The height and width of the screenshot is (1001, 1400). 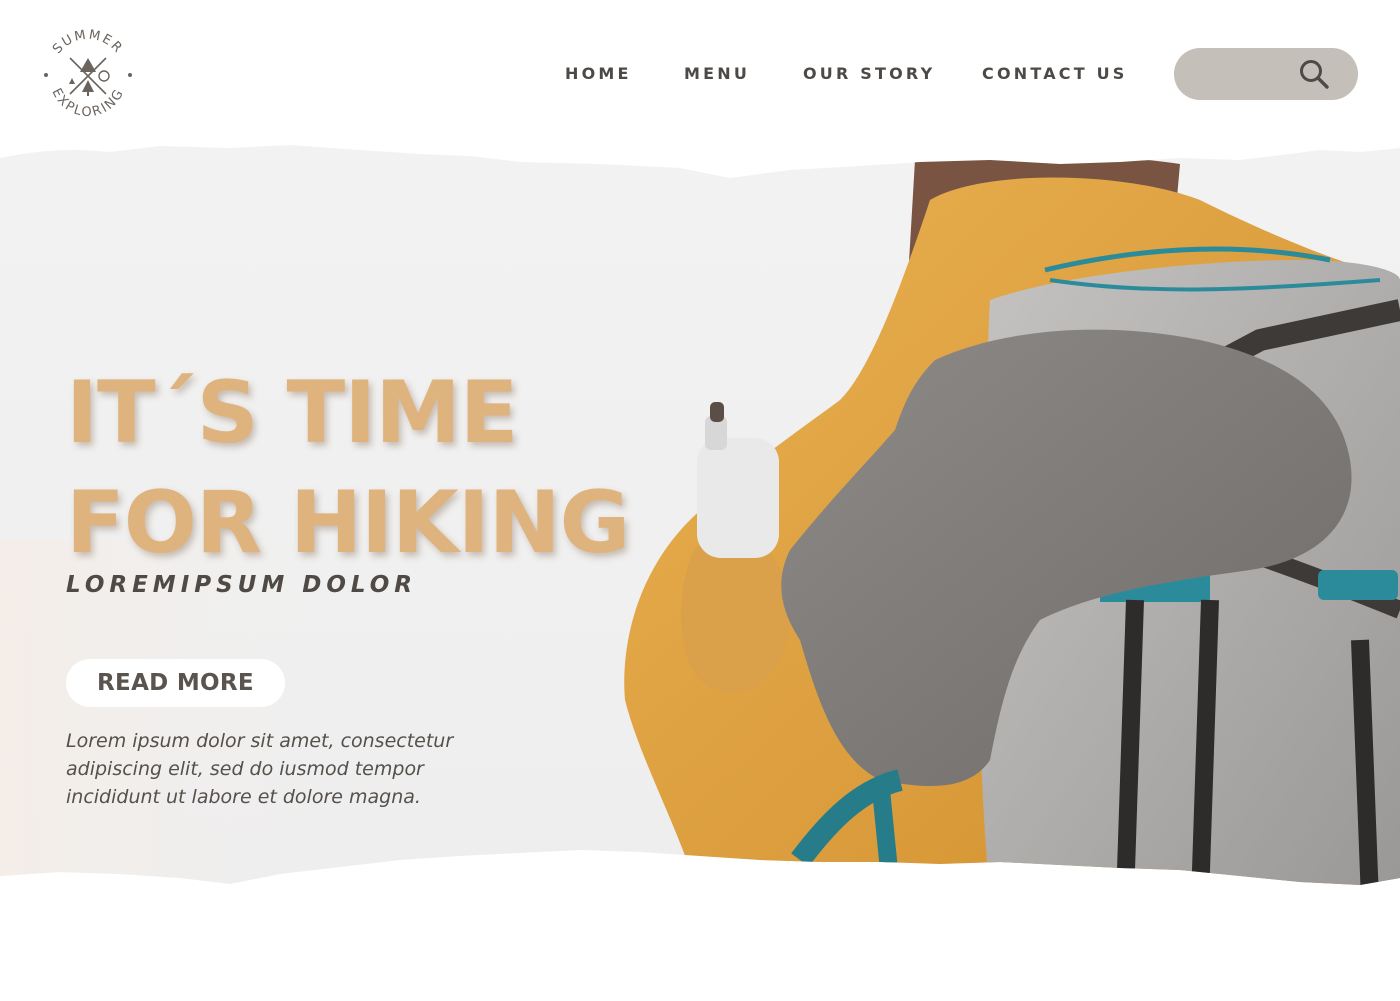 I want to click on search-bar, so click(x=1266, y=74).